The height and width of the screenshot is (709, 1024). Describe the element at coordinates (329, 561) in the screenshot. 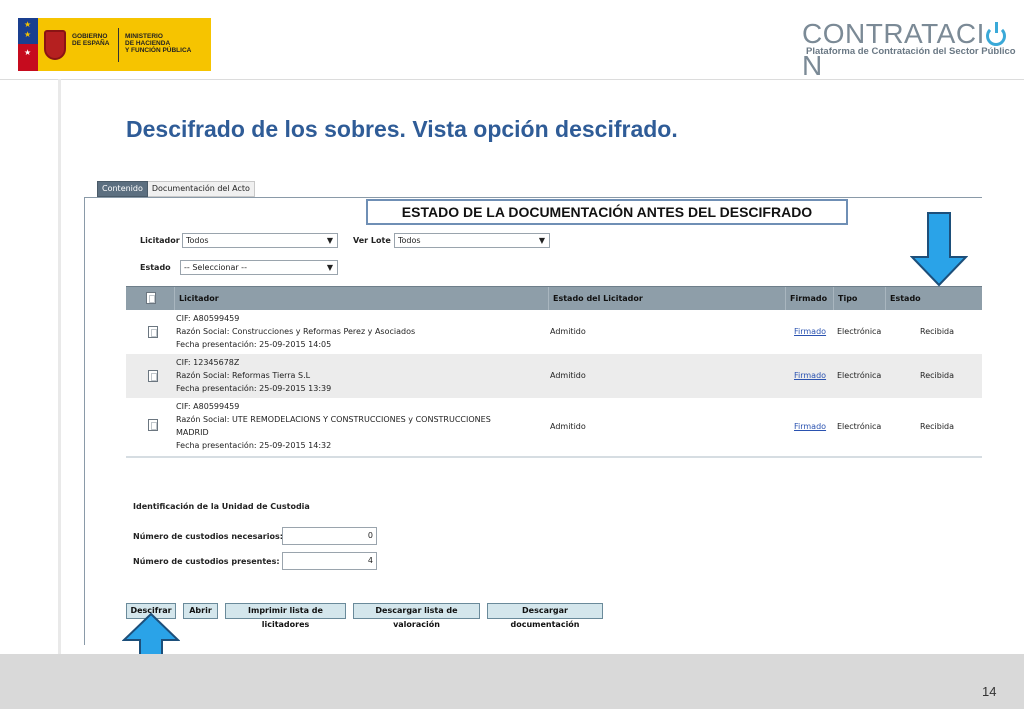

I see `custodios-presentes-input: 4` at that location.